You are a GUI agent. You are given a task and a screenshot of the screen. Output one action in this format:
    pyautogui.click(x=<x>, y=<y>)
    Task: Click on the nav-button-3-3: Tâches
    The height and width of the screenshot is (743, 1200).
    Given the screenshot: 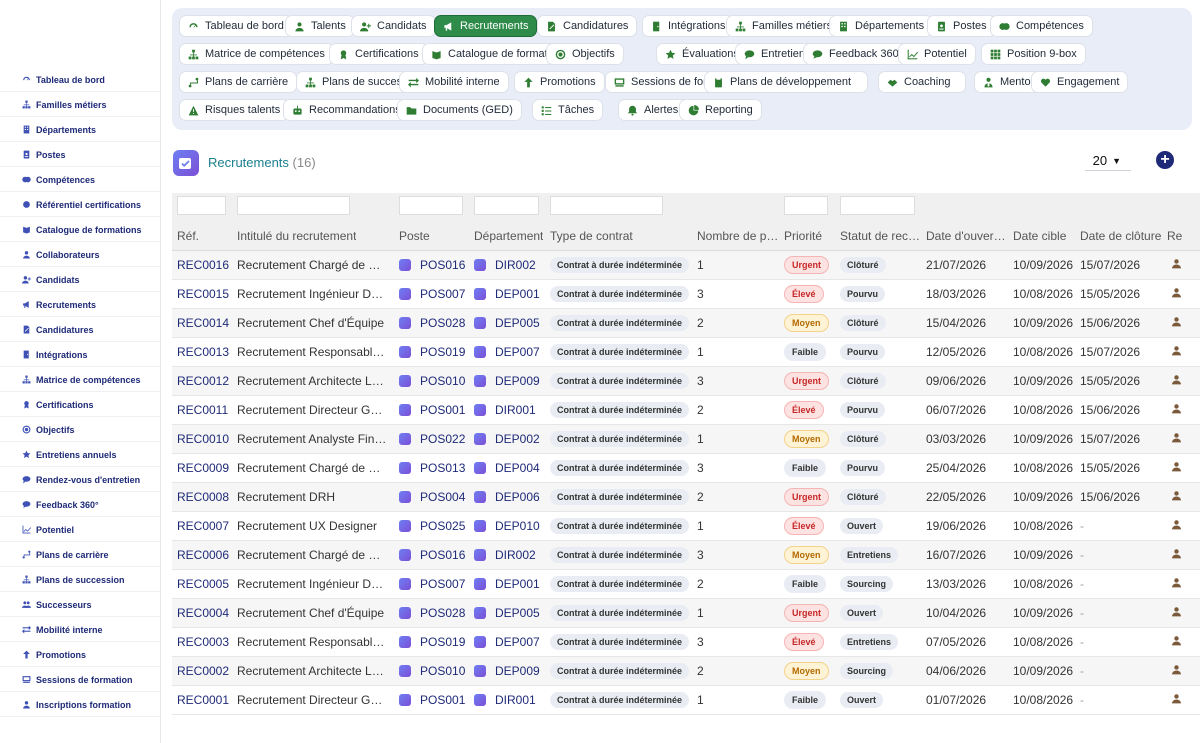 What is the action you would take?
    pyautogui.click(x=568, y=110)
    